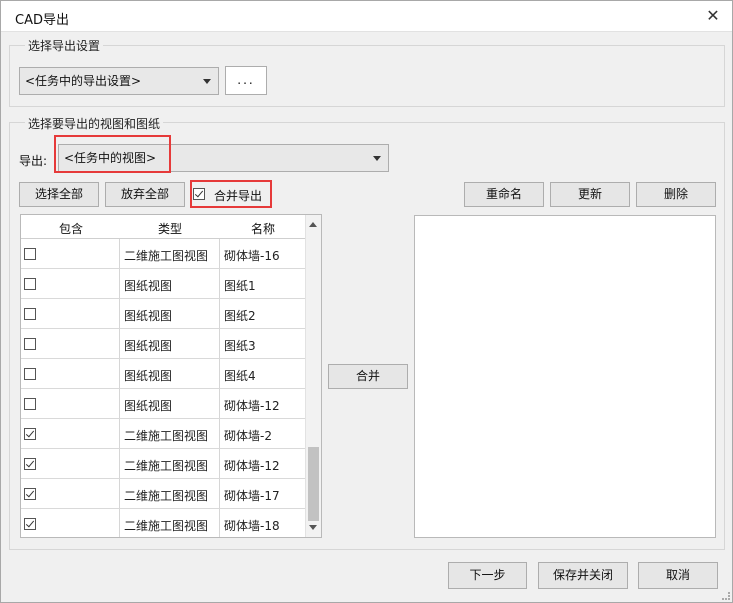 The width and height of the screenshot is (733, 603). I want to click on select-all-button: 选择全部, so click(59, 194).